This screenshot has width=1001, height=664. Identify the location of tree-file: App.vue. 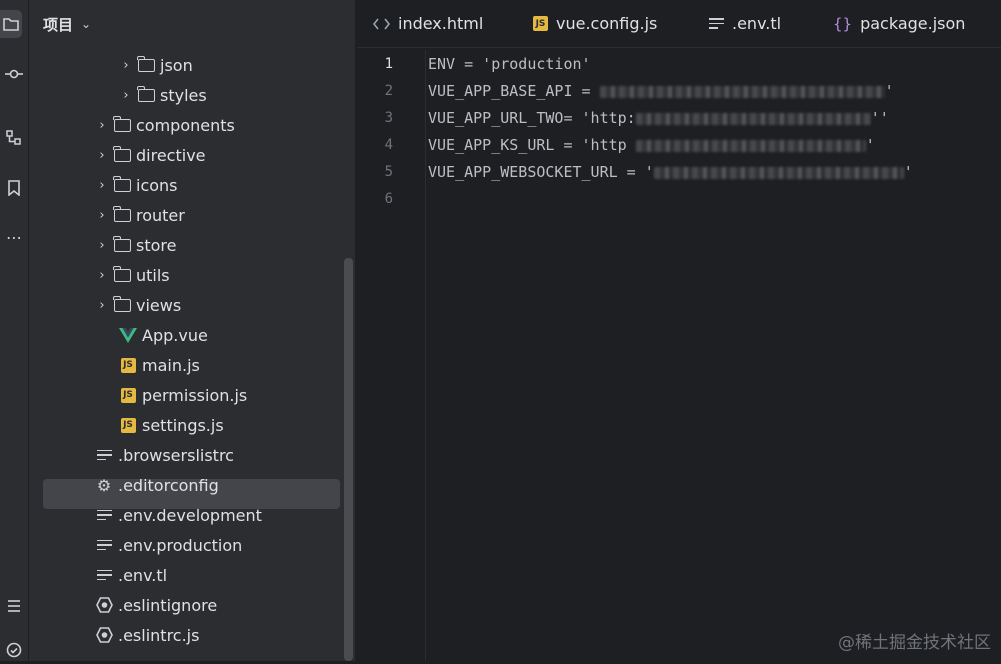
(162, 335).